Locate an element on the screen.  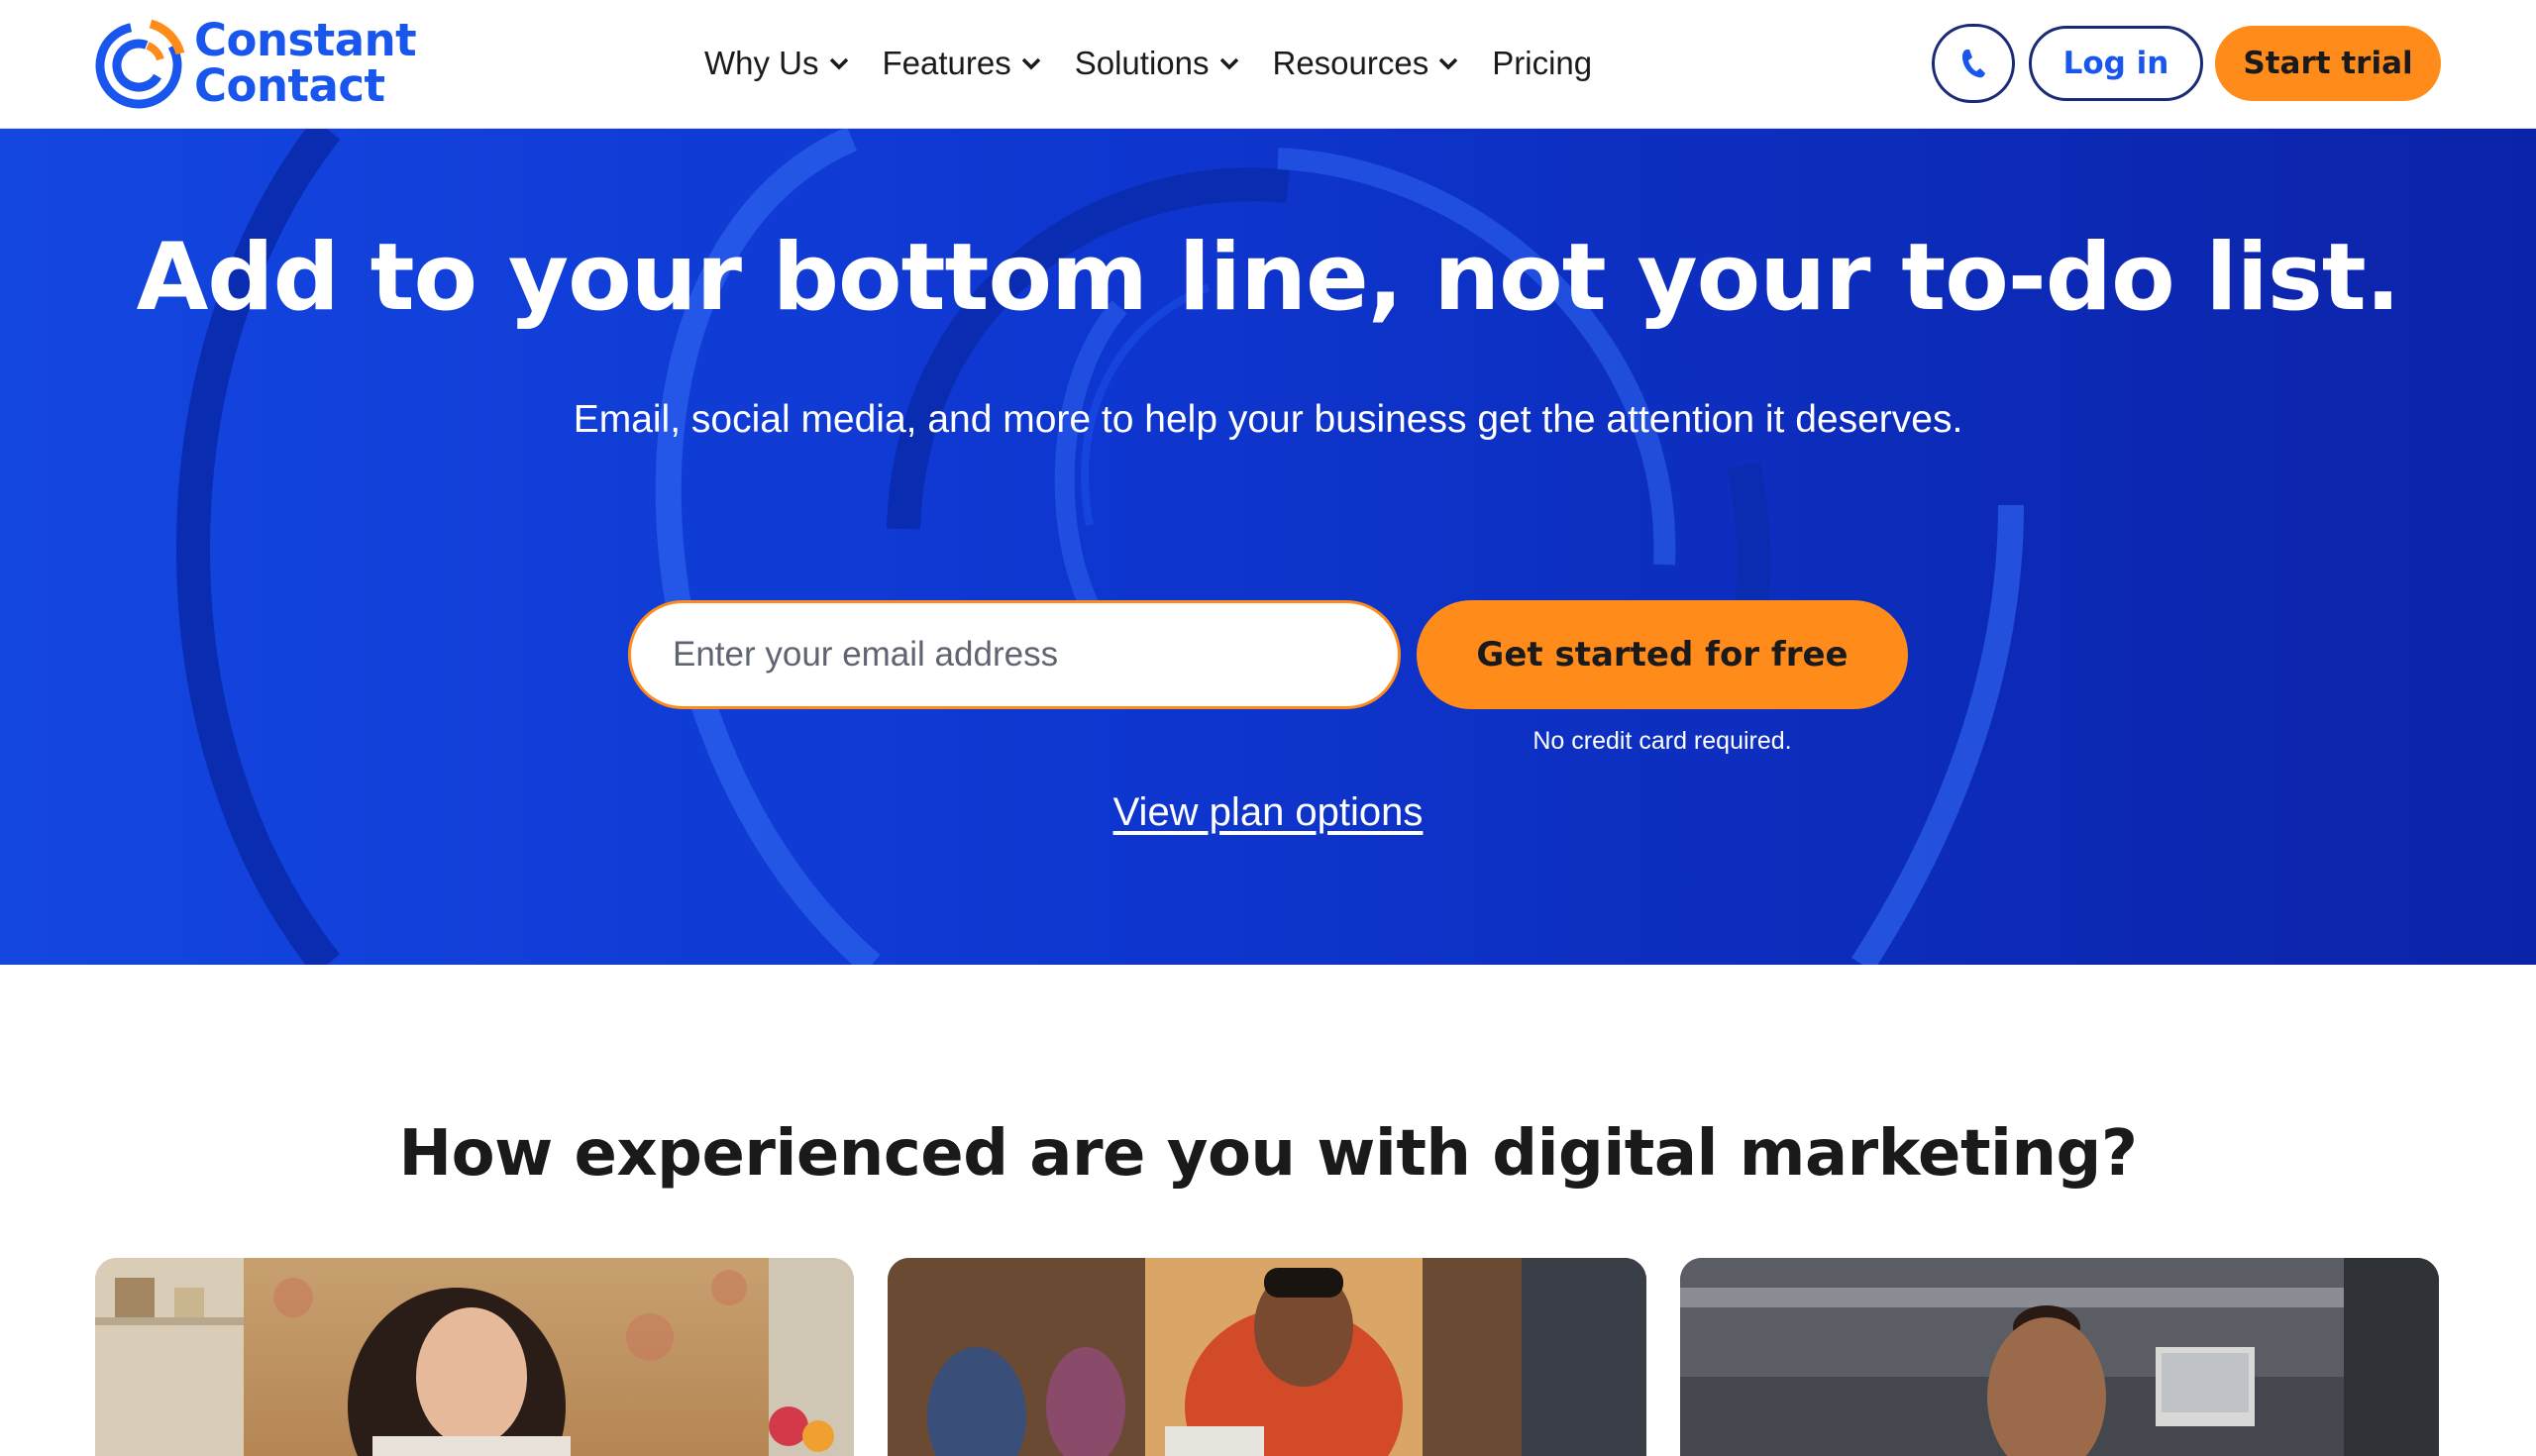
no-credit-card-note: No credit card required. is located at coordinates (1662, 741).